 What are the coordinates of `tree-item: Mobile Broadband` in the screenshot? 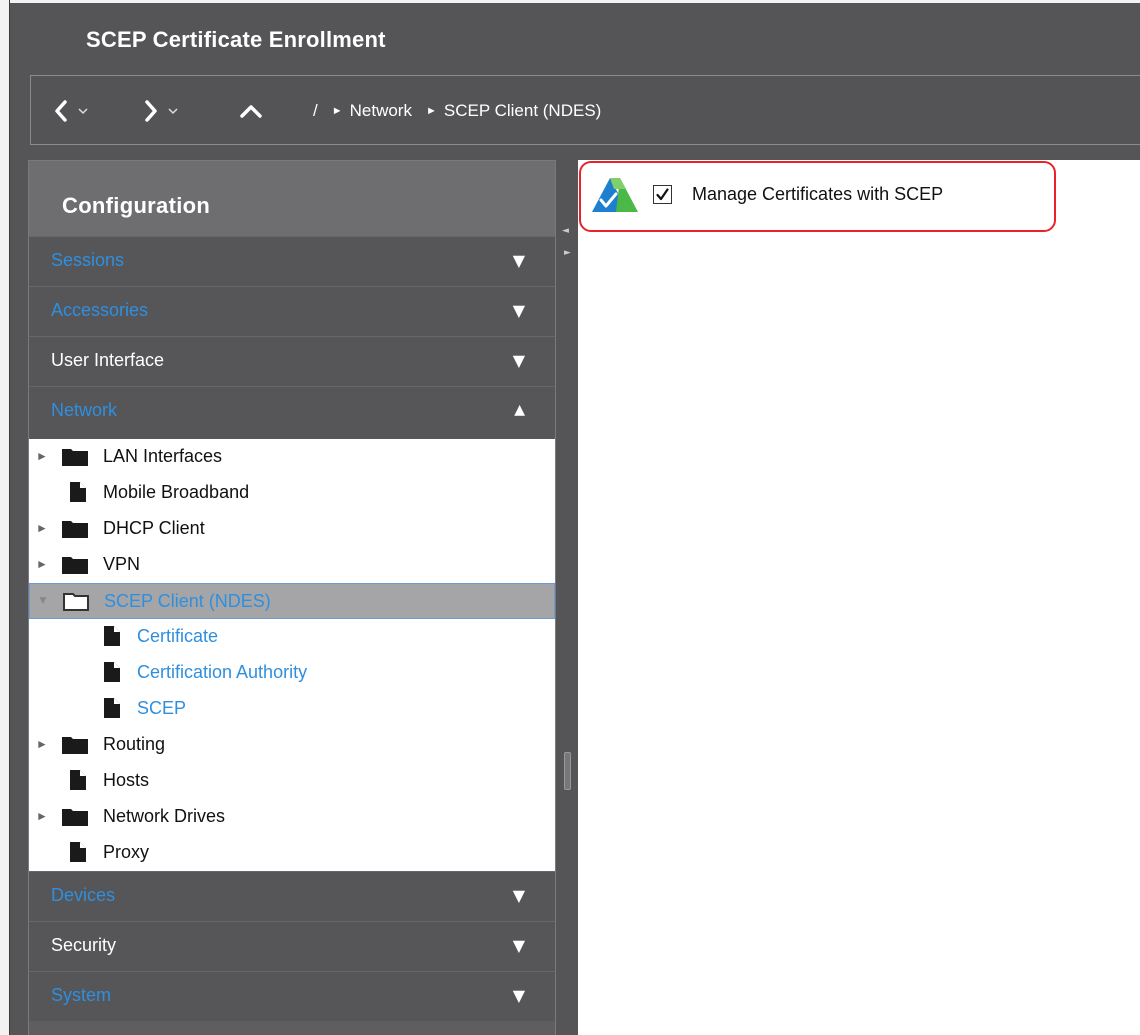 It's located at (292, 493).